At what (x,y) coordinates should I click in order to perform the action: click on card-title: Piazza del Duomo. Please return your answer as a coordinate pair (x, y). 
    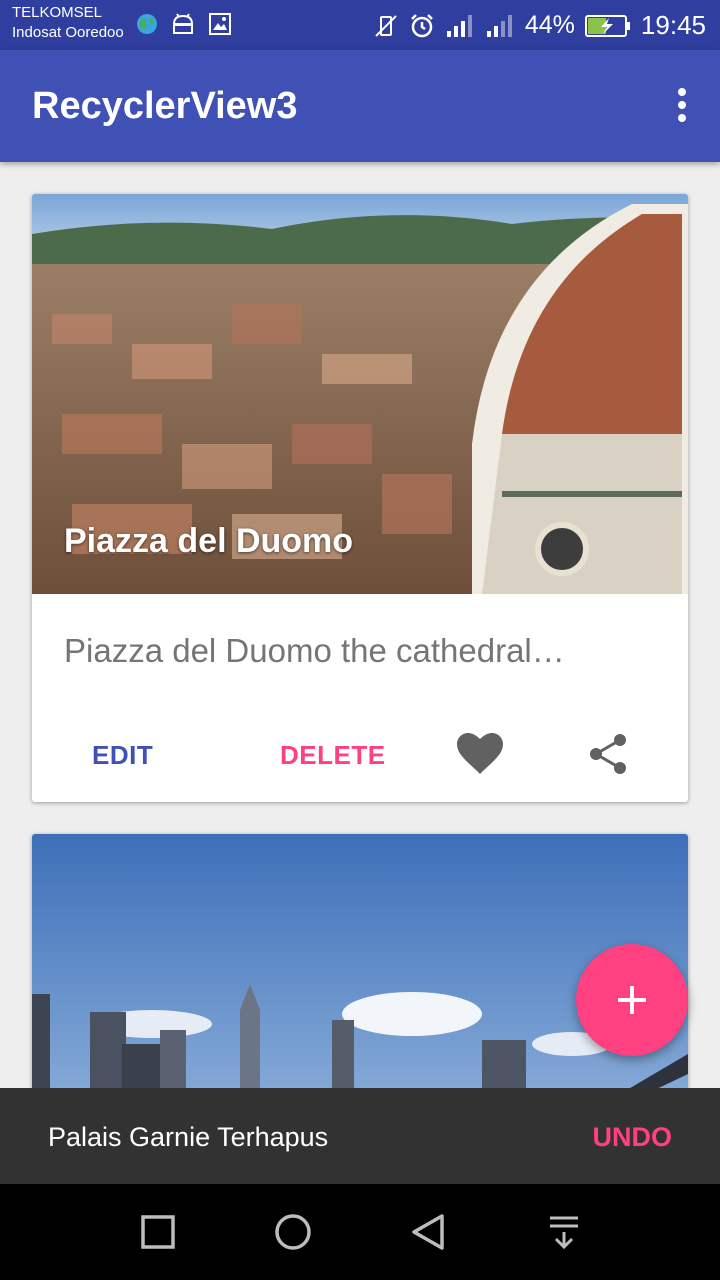
    Looking at the image, I should click on (209, 541).